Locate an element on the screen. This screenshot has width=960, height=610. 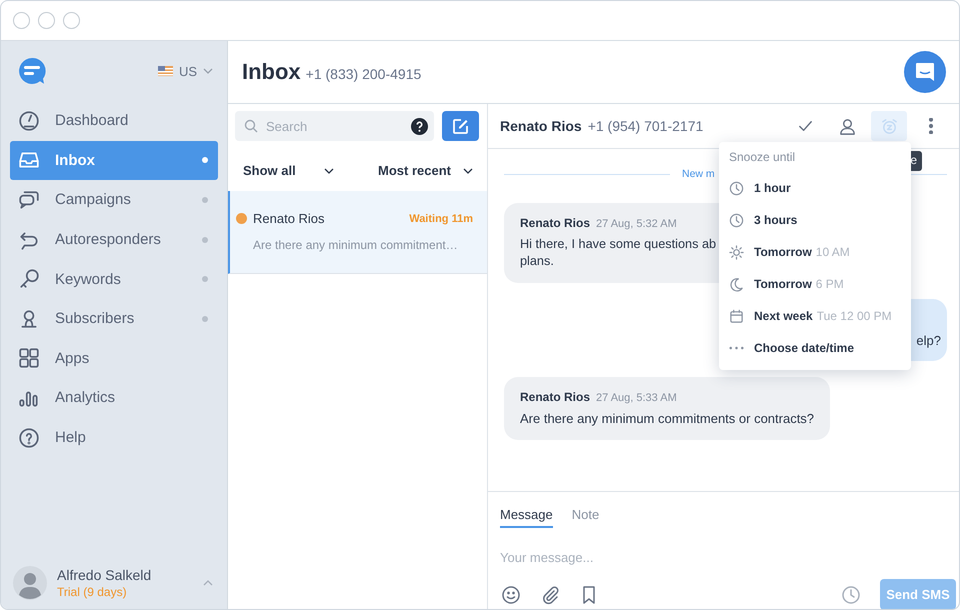
user-name: Alfredo Salkeld is located at coordinates (104, 575).